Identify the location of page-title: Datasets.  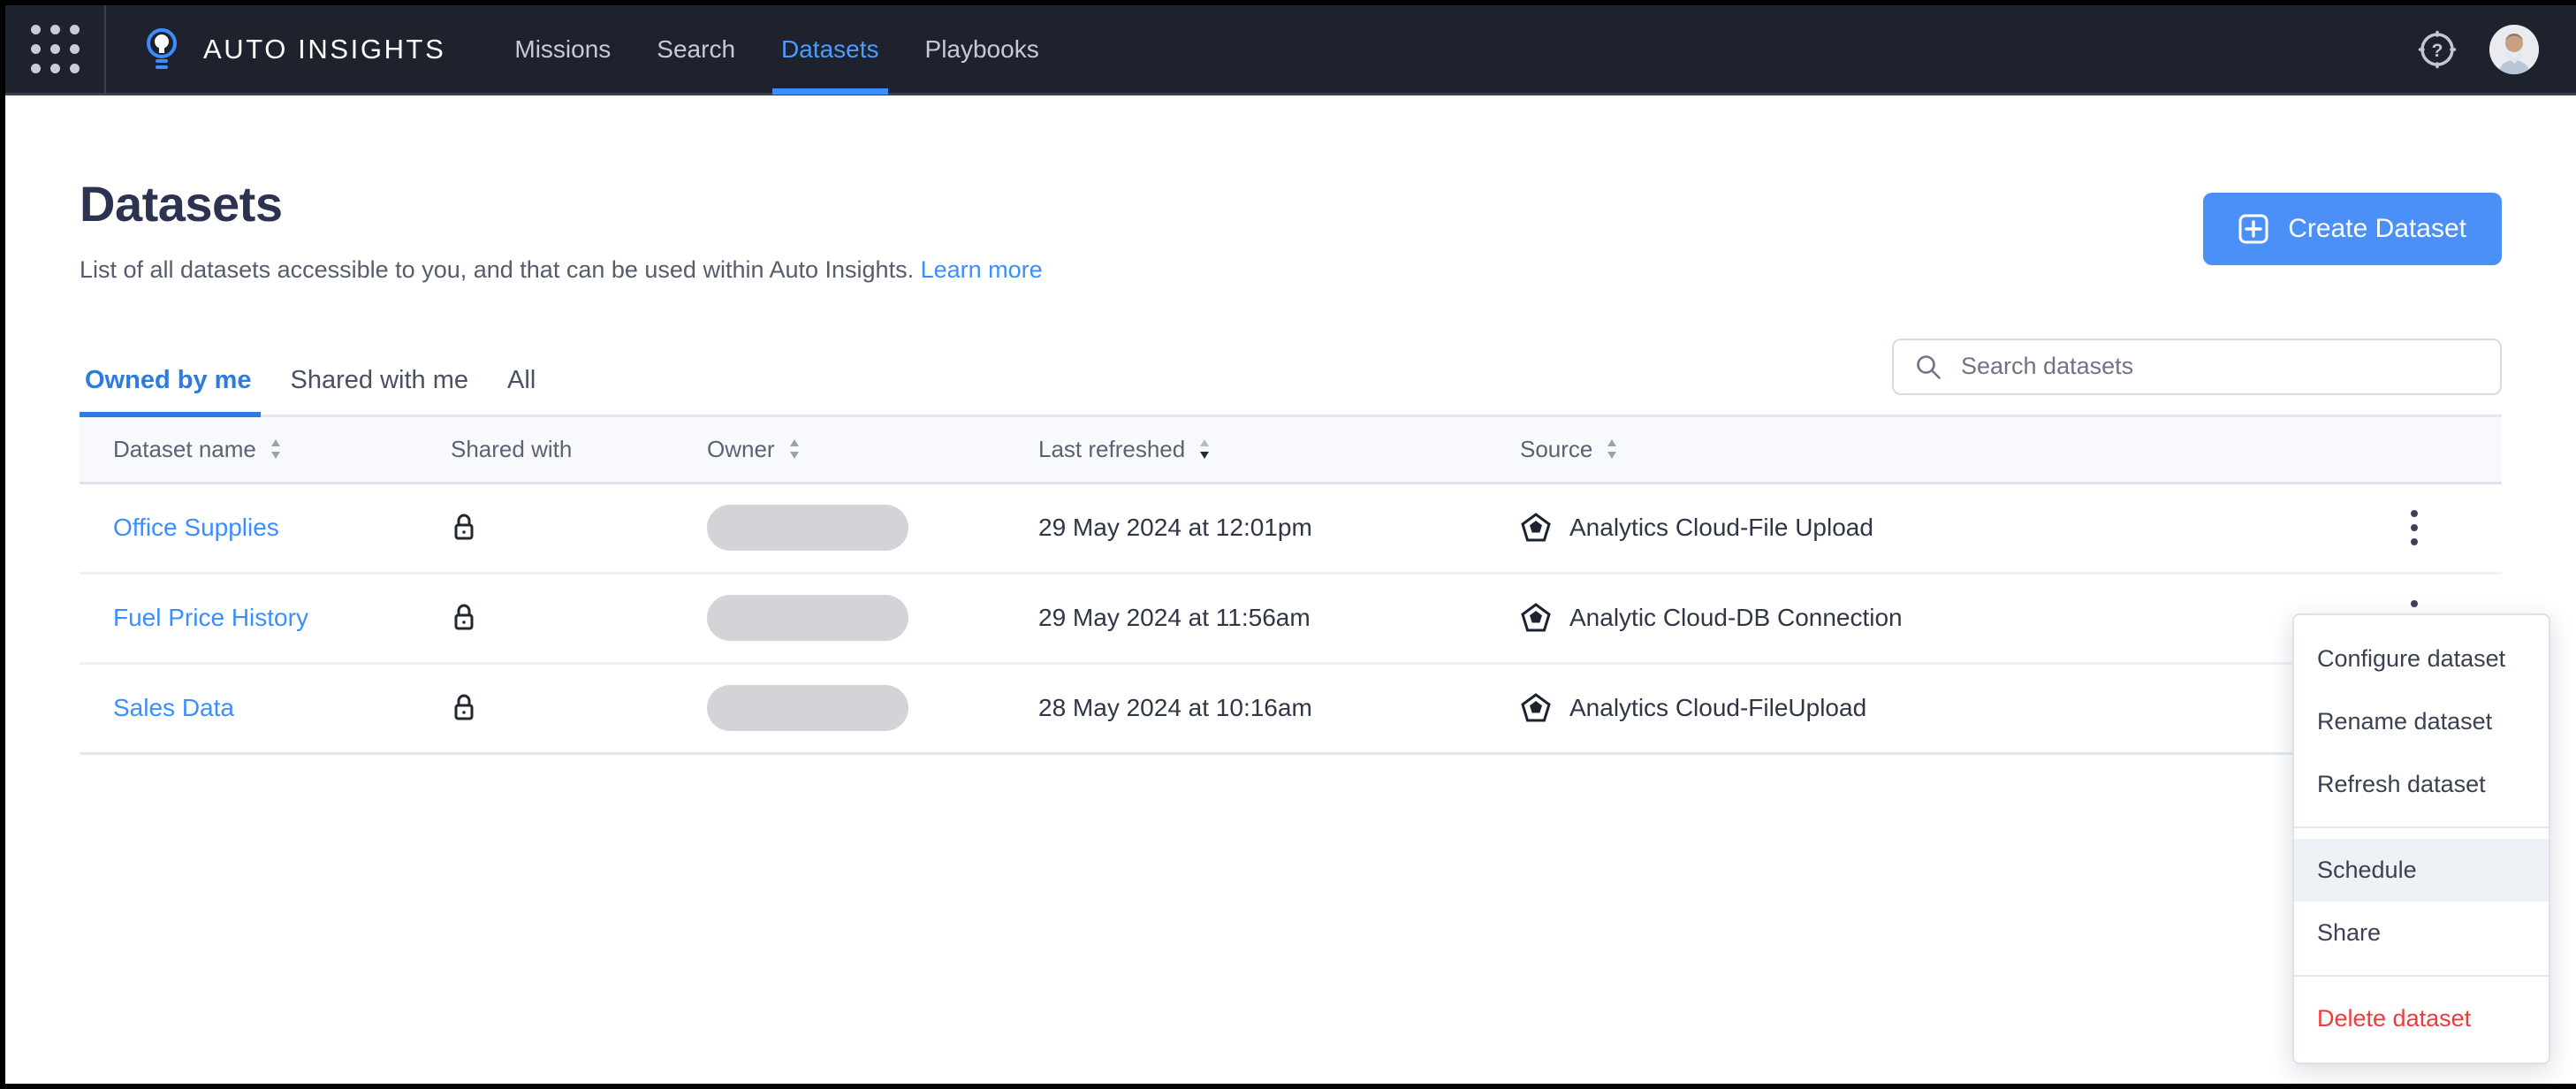
(181, 204).